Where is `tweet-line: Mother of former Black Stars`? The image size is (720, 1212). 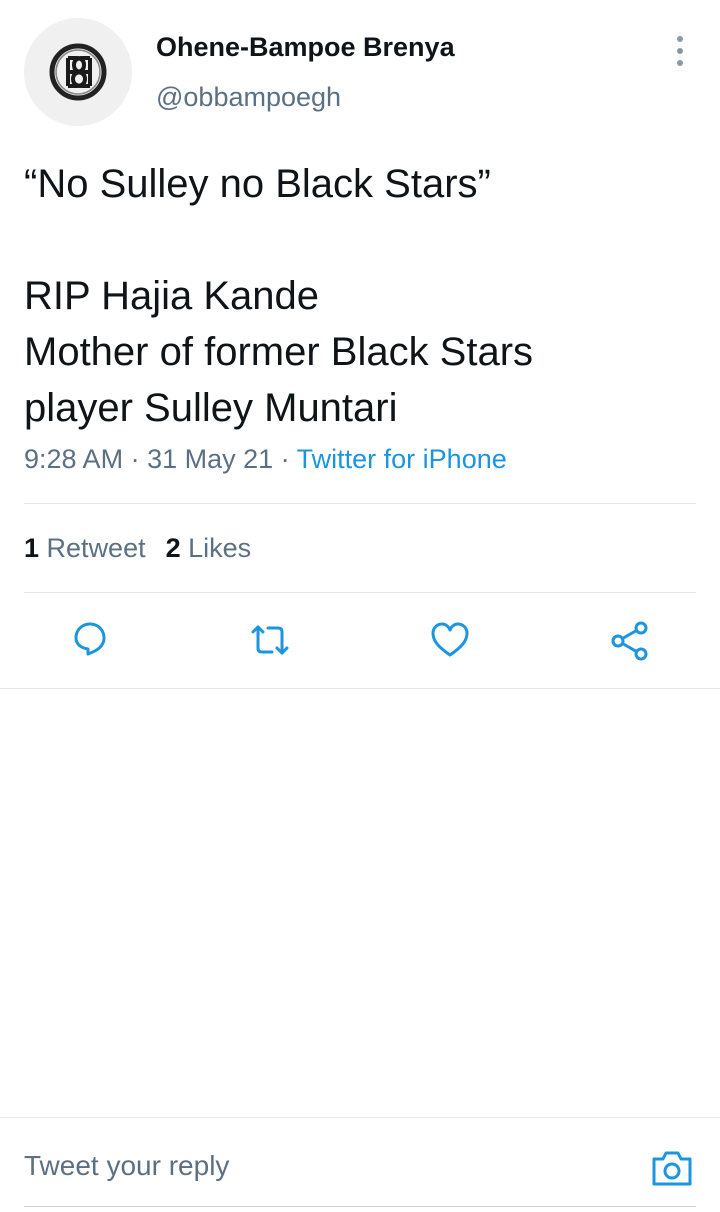 tweet-line: Mother of former Black Stars is located at coordinates (279, 352).